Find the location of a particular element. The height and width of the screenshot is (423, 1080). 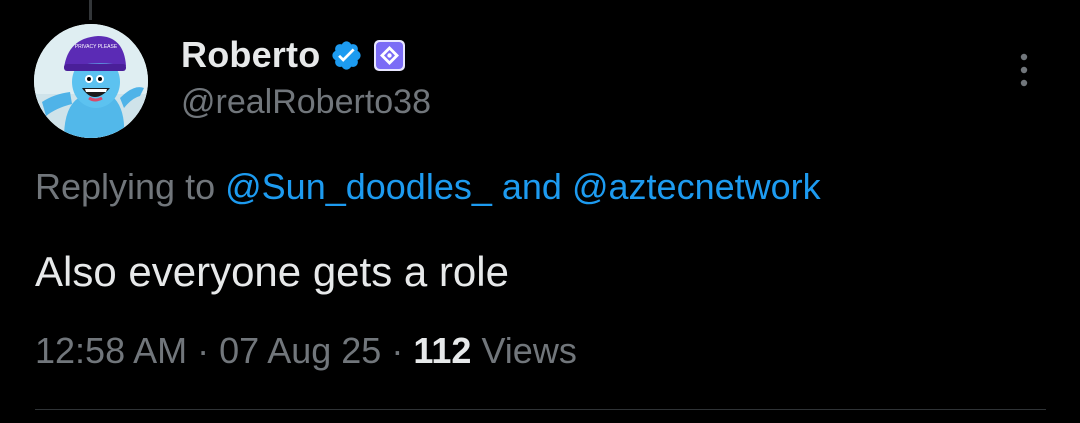

more-vertical-icon is located at coordinates (1024, 70).